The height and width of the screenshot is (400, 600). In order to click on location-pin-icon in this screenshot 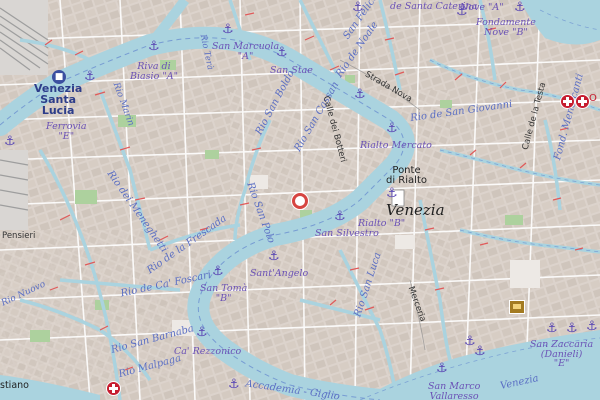, I will do `click(300, 201)`.